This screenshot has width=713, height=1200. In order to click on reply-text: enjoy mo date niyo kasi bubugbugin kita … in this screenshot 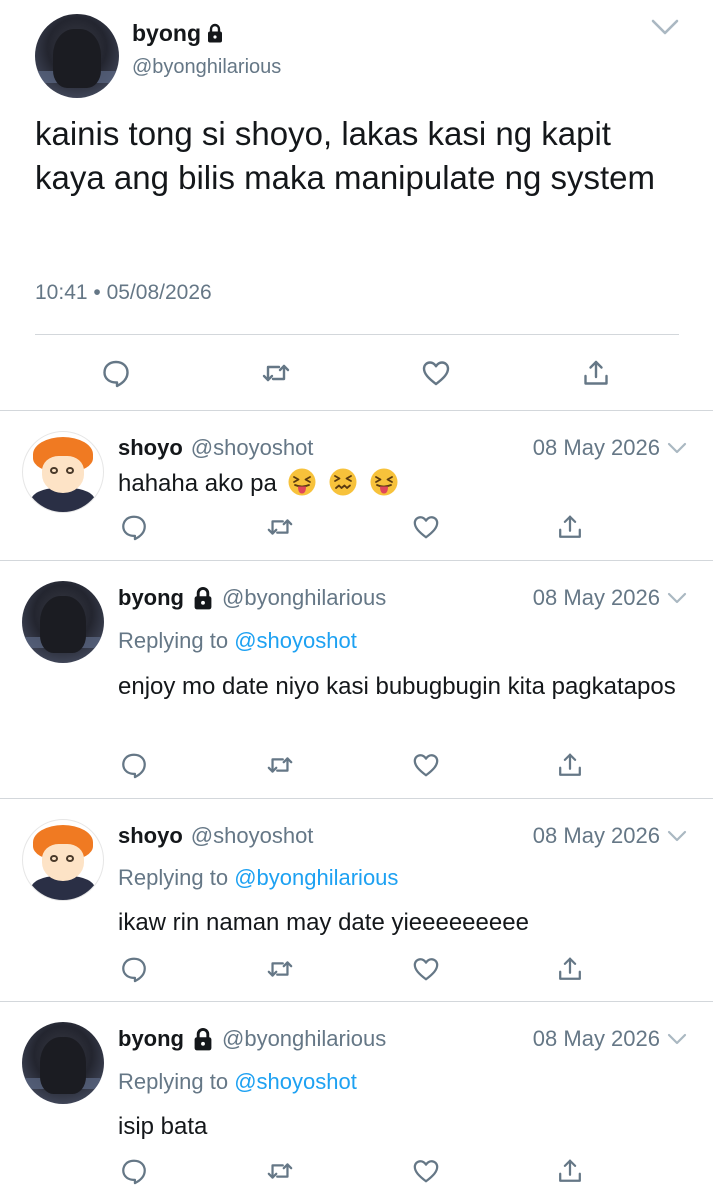, I will do `click(397, 686)`.